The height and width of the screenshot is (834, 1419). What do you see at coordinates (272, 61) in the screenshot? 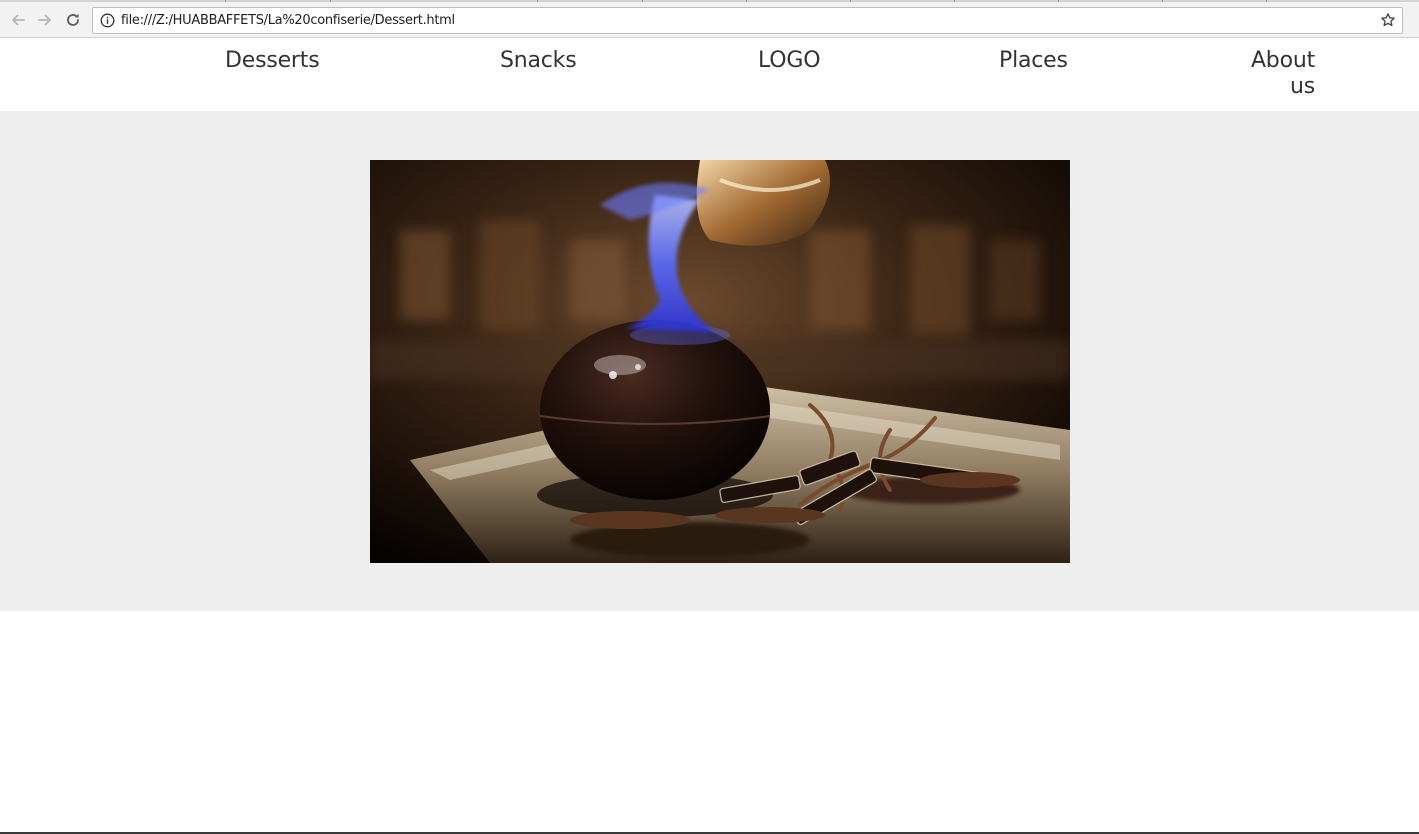
I see `nav-link-desserts: Desserts` at bounding box center [272, 61].